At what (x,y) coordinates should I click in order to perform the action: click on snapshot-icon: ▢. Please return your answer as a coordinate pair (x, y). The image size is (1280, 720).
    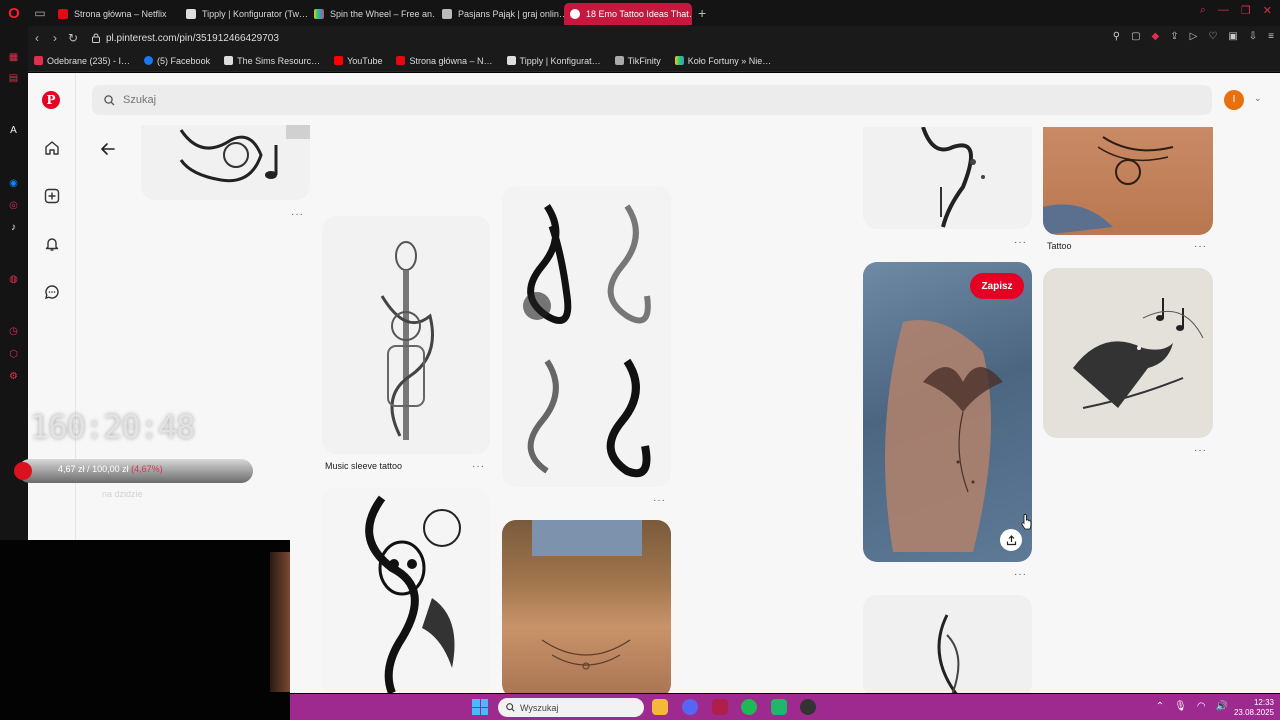
    Looking at the image, I should click on (1135, 36).